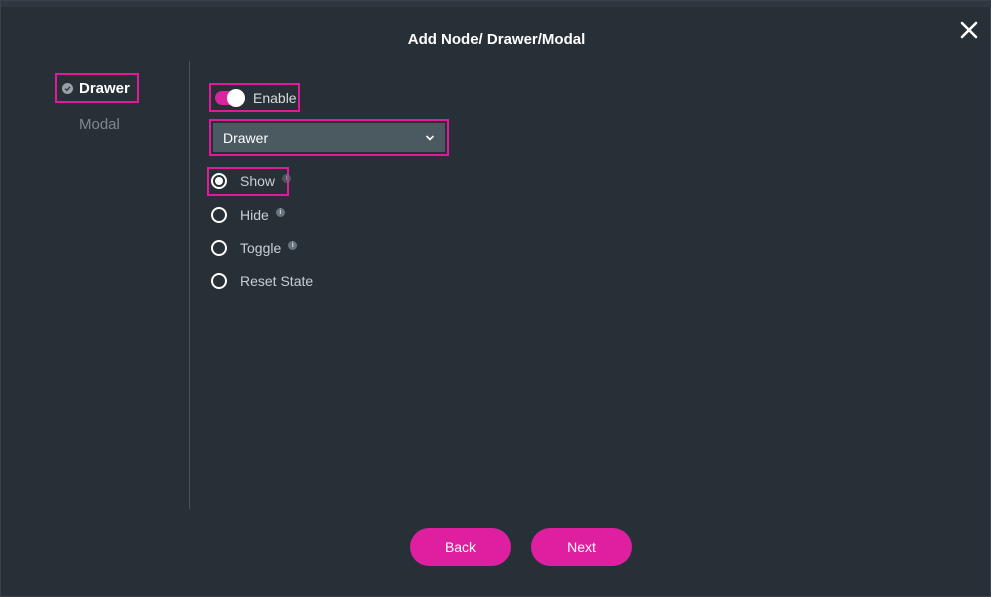  I want to click on enable-toggle, so click(230, 97).